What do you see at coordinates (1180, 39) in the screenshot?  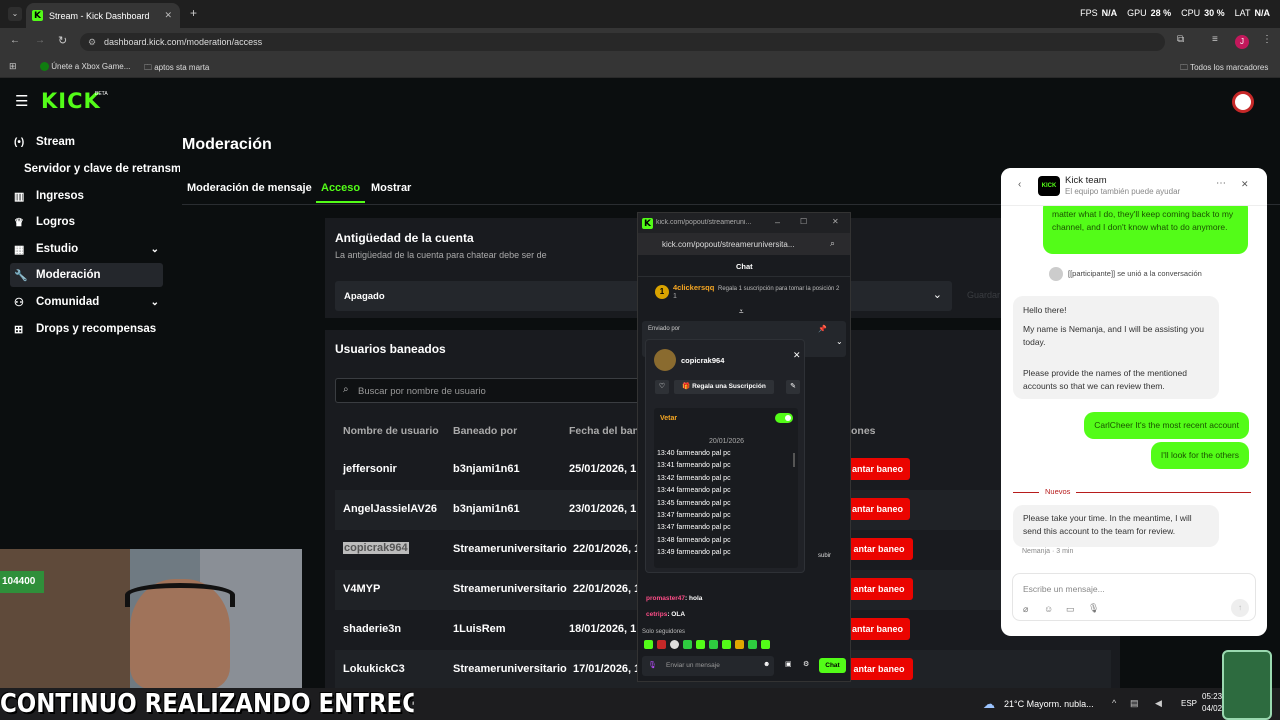 I see `extensions-icon: ⧉` at bounding box center [1180, 39].